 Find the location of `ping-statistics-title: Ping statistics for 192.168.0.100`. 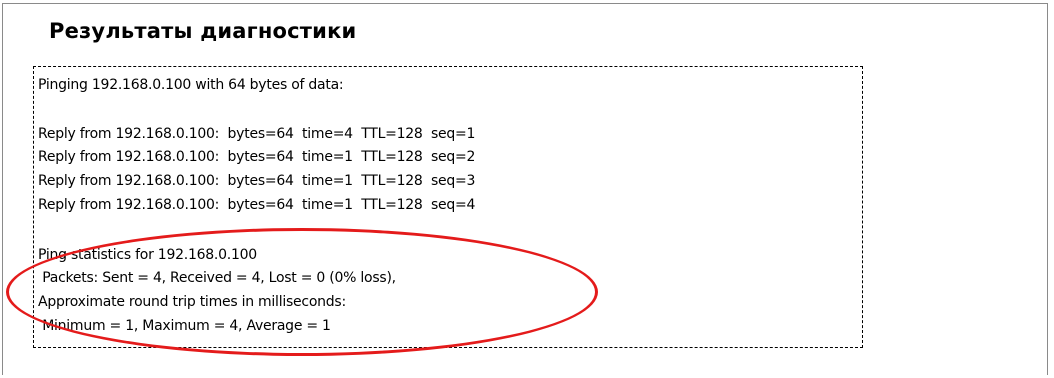

ping-statistics-title: Ping statistics for 192.168.0.100 is located at coordinates (147, 255).